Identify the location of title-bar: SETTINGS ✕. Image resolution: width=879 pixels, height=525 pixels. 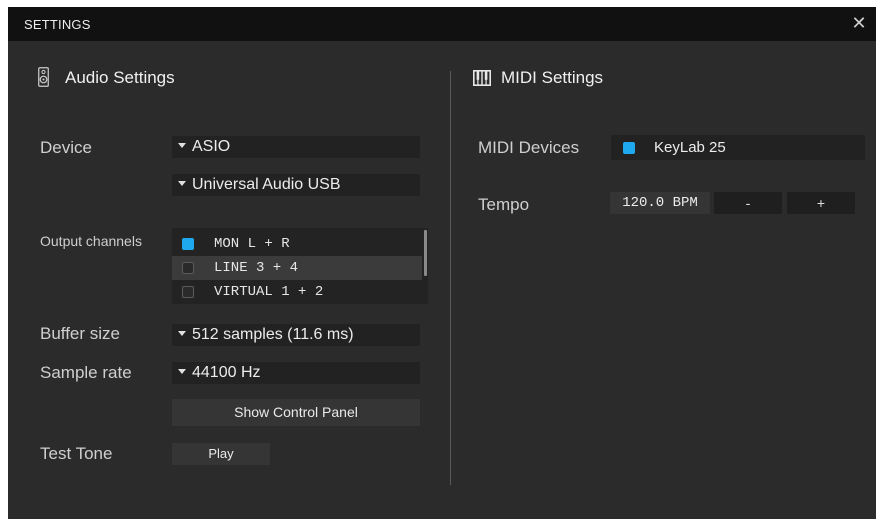
(442, 24).